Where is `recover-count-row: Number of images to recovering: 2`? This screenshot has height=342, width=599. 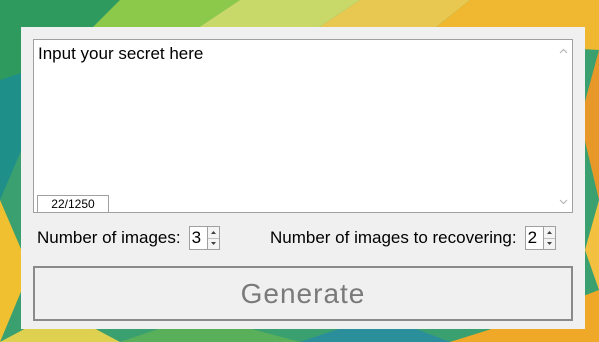 recover-count-row: Number of images to recovering: 2 is located at coordinates (413, 238).